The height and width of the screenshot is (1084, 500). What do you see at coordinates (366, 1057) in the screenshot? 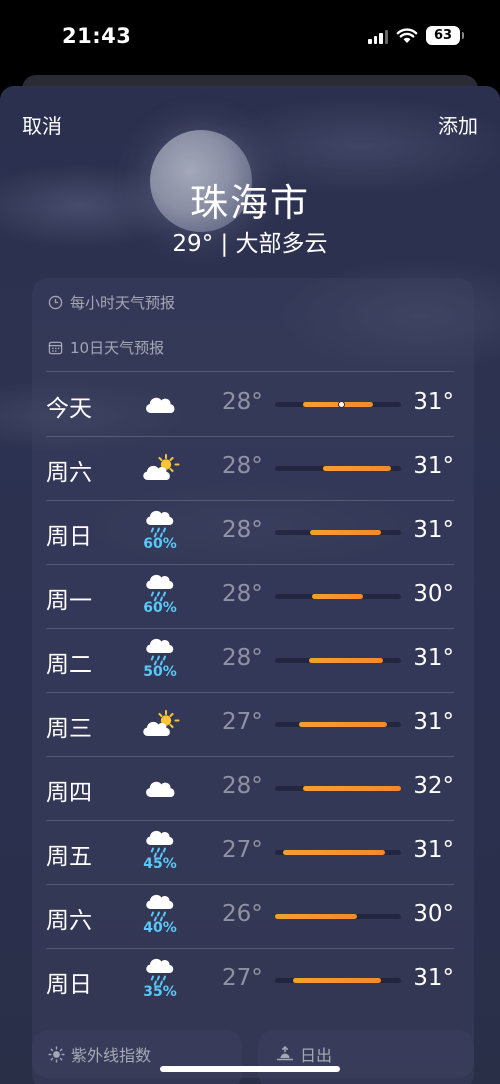
I see `sunrise-card: 日出` at bounding box center [366, 1057].